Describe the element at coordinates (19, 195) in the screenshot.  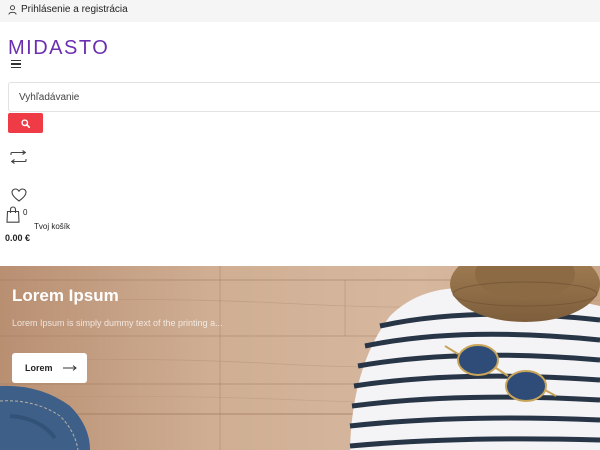
I see `heart-icon` at that location.